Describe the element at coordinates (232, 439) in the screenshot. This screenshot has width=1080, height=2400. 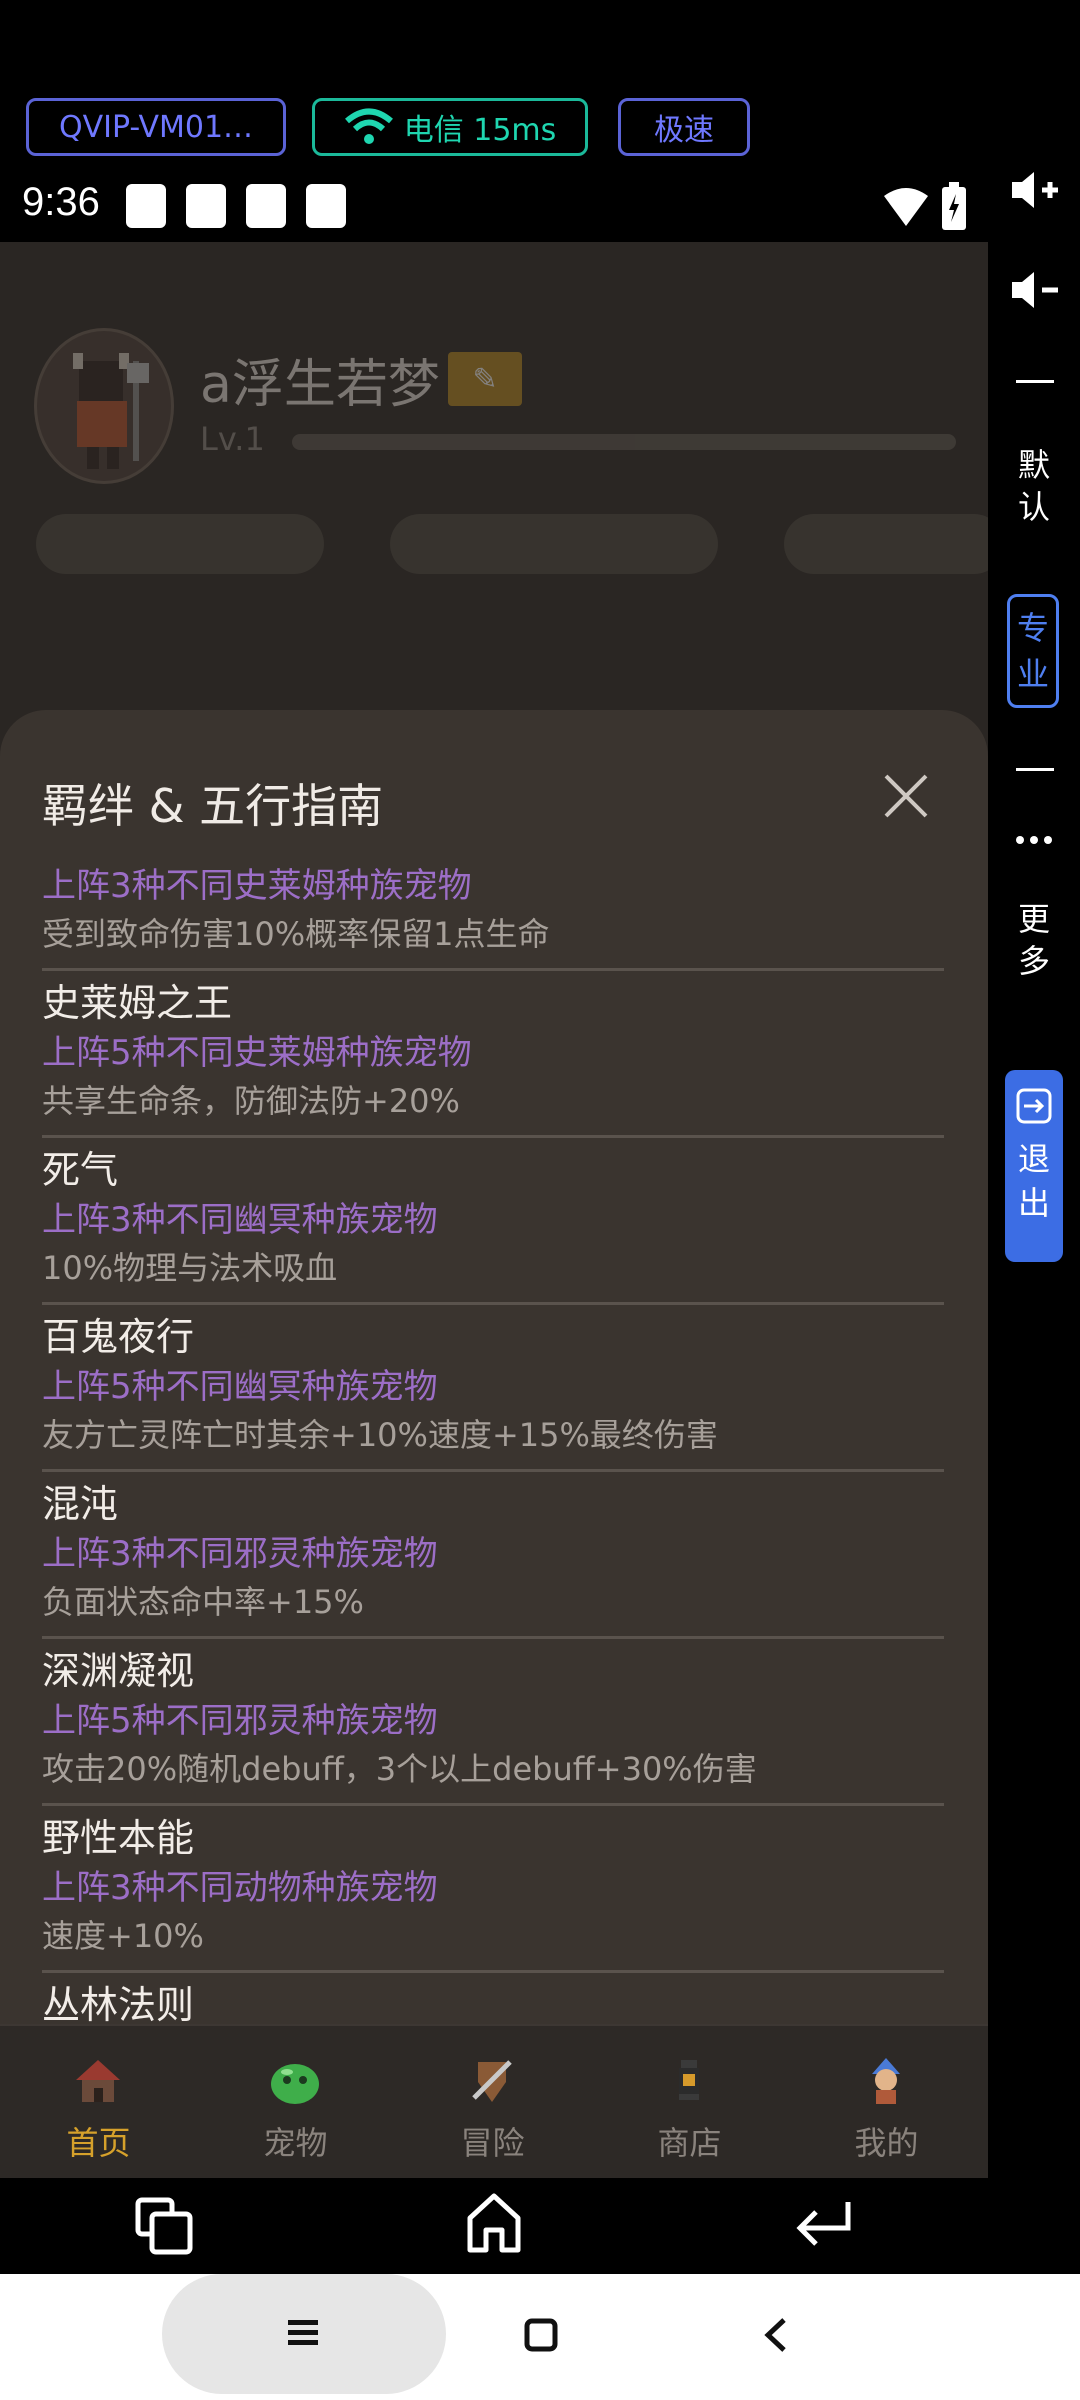
I see `player-level: Lv.1` at that location.